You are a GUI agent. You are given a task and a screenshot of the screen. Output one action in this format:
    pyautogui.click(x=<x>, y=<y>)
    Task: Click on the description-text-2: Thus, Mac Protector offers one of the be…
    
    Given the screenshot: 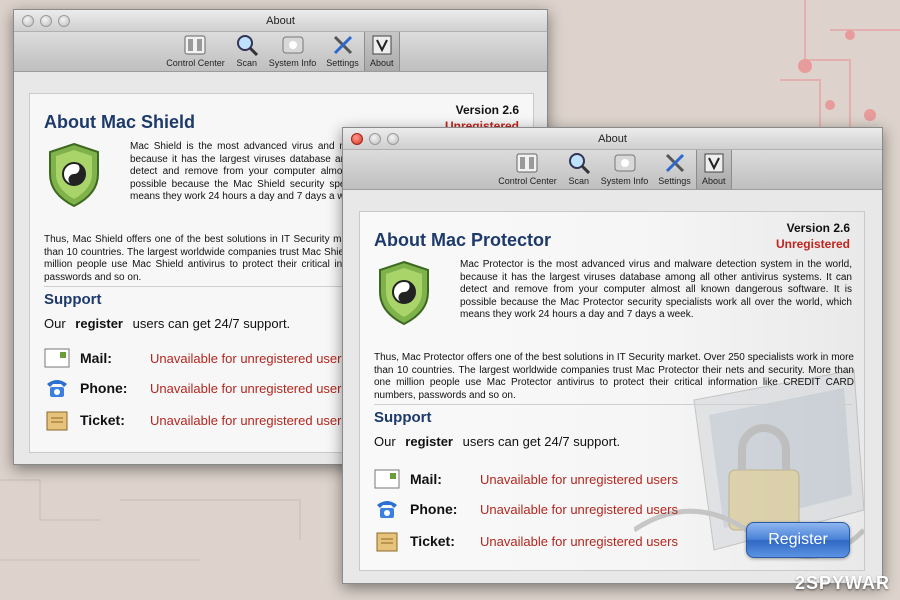 What is the action you would take?
    pyautogui.click(x=614, y=376)
    